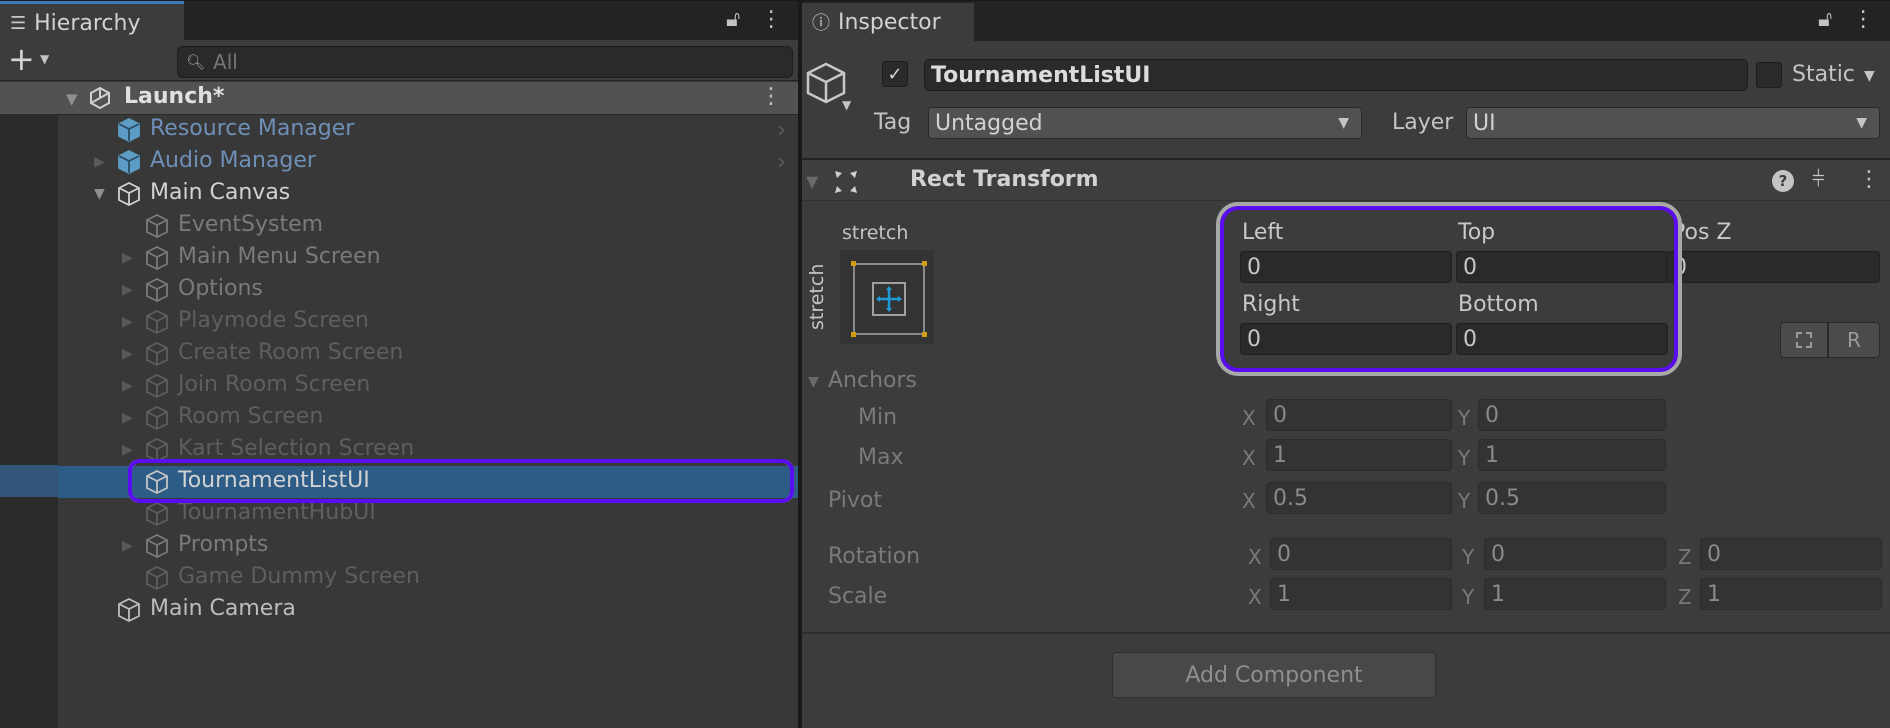 The height and width of the screenshot is (728, 1890). I want to click on left-label: Left, so click(1263, 232).